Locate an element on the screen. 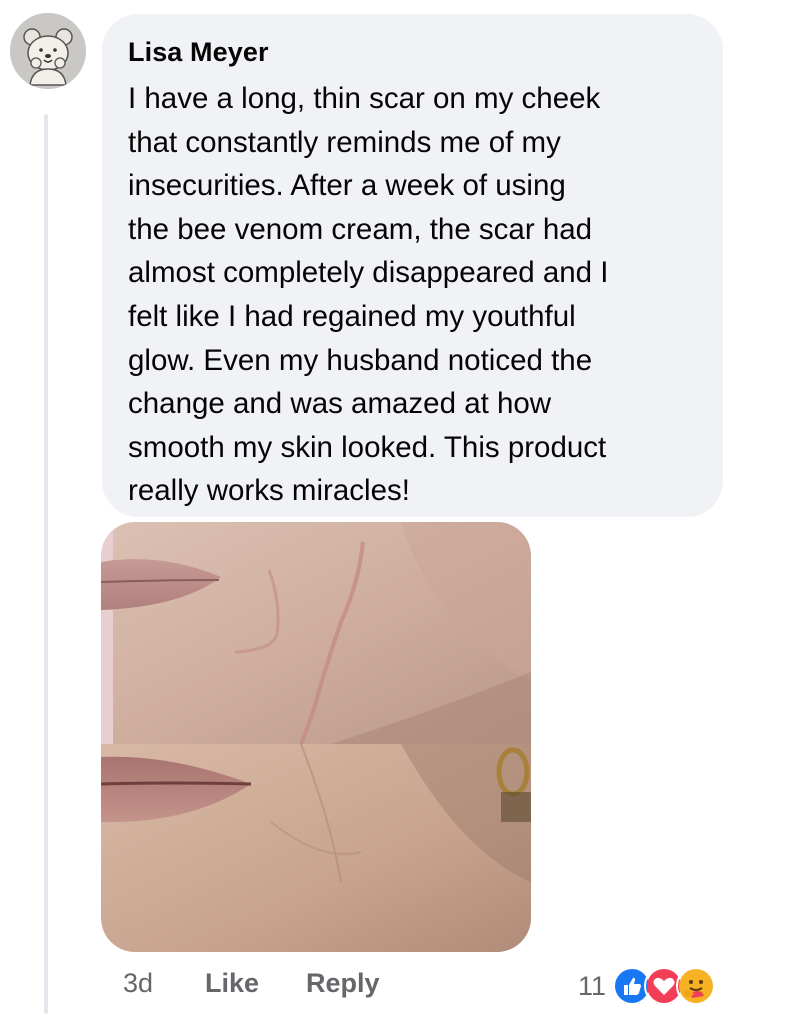 The height and width of the screenshot is (1024, 791). reactions-summary: 11 is located at coordinates (647, 986).